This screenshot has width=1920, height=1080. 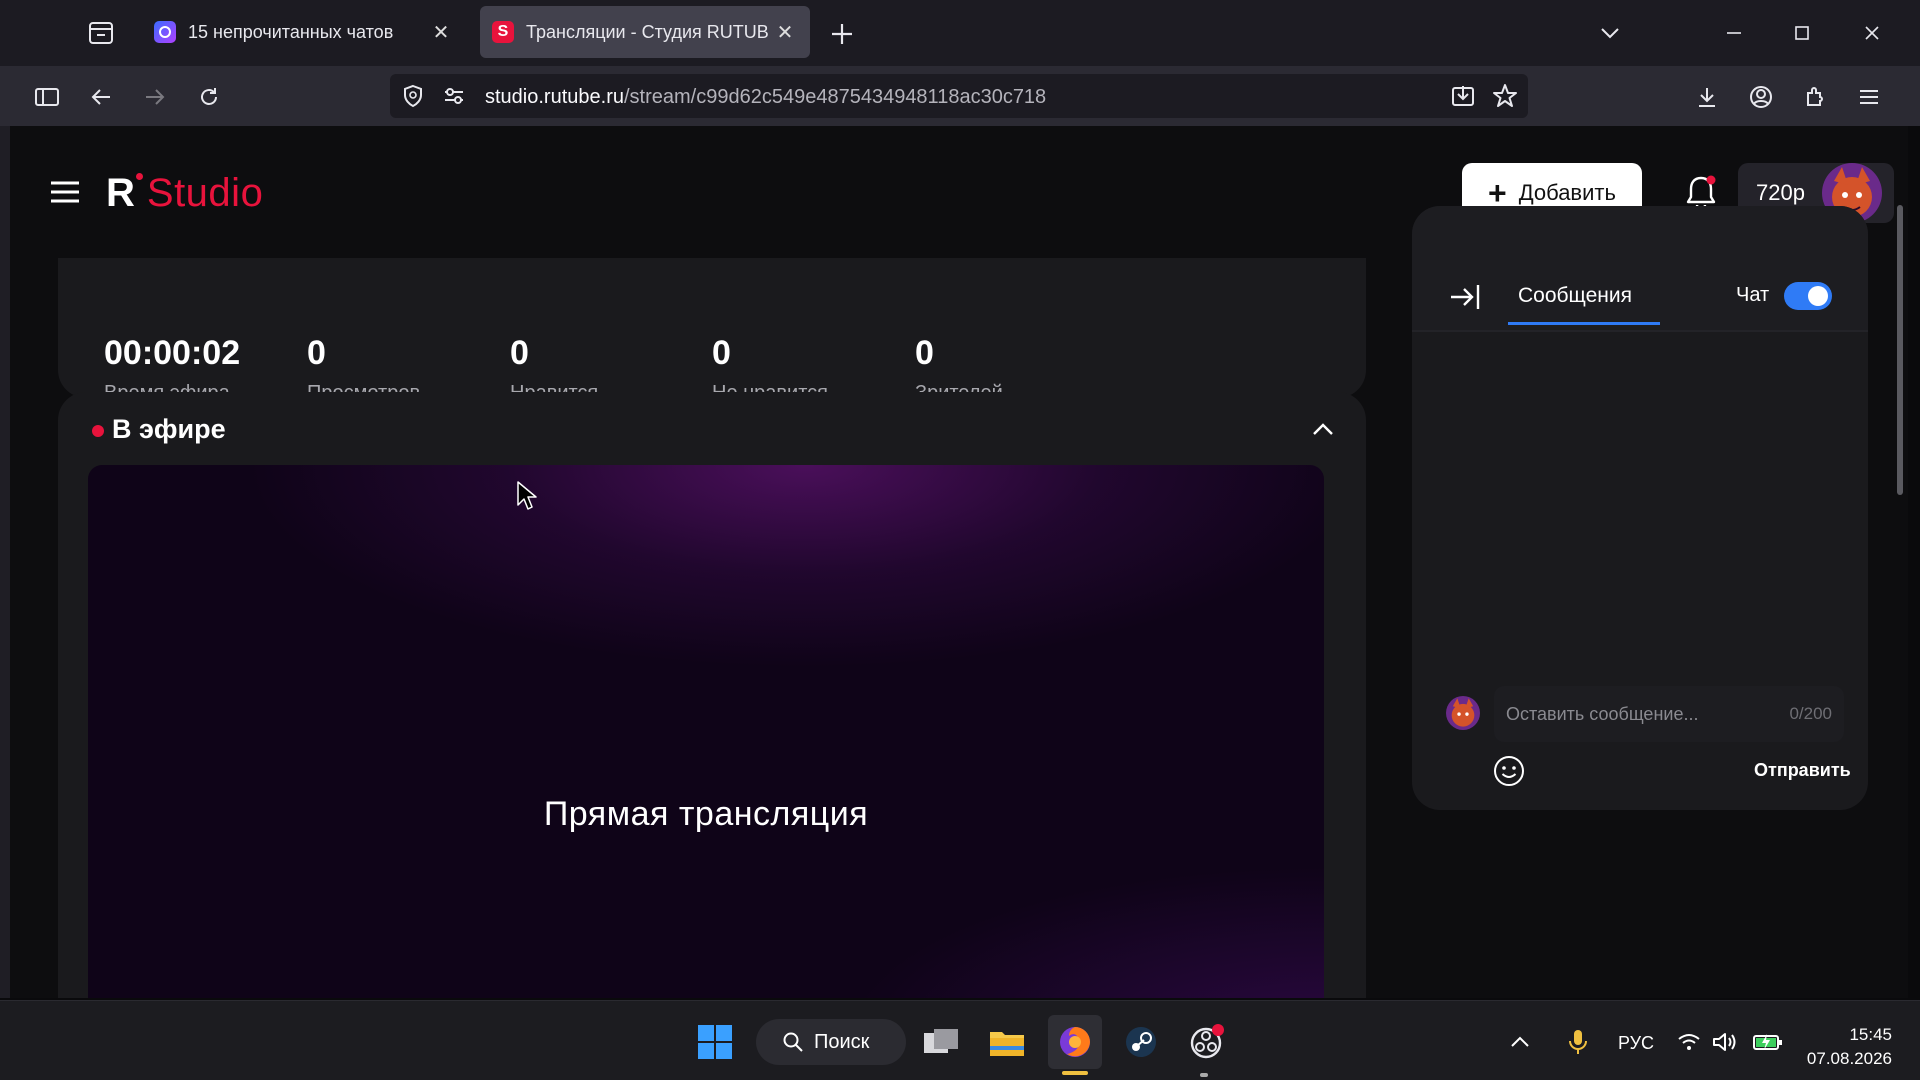 What do you see at coordinates (1509, 771) in the screenshot?
I see `emoji-icon` at bounding box center [1509, 771].